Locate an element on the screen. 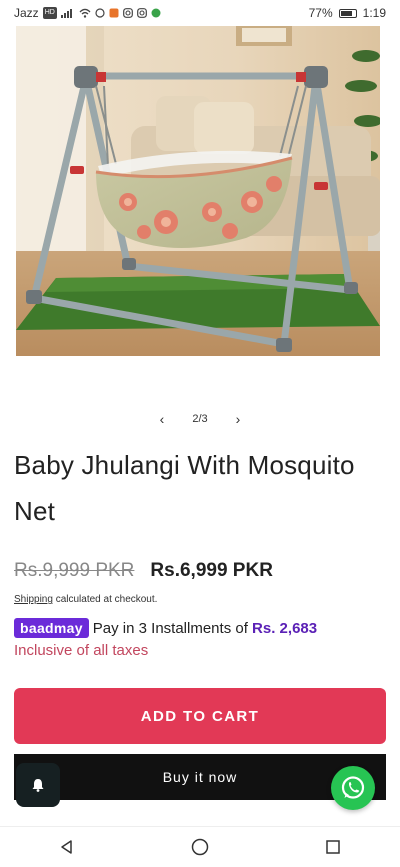 This screenshot has width=400, height=867. buy-now-button: Buy it now is located at coordinates (200, 777).